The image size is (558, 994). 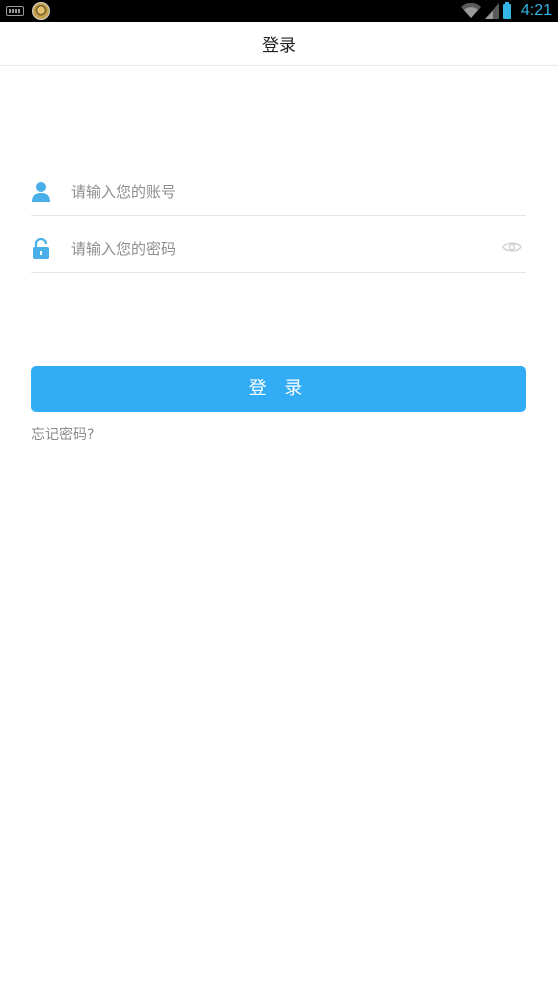 I want to click on password-input, so click(x=281, y=249).